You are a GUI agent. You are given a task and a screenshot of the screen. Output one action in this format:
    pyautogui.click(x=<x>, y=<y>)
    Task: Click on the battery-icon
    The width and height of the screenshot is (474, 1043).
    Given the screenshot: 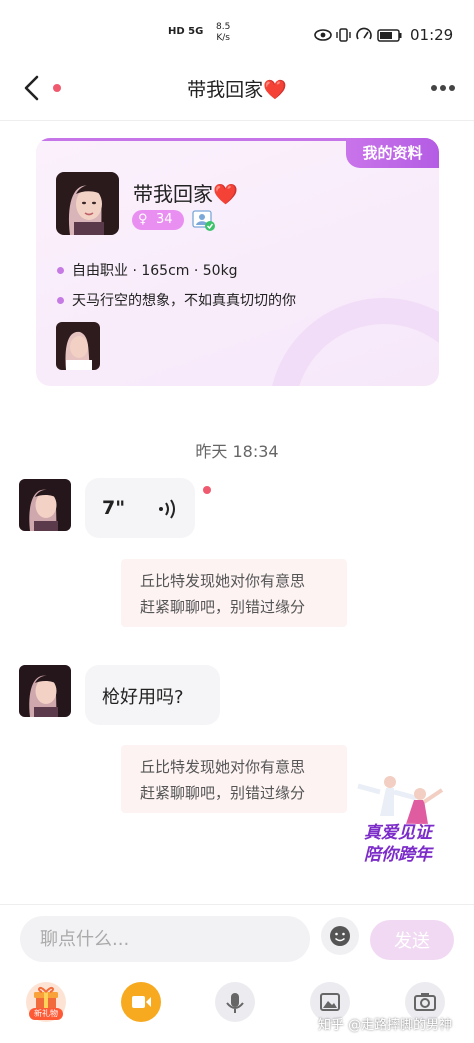 What is the action you would take?
    pyautogui.click(x=389, y=35)
    